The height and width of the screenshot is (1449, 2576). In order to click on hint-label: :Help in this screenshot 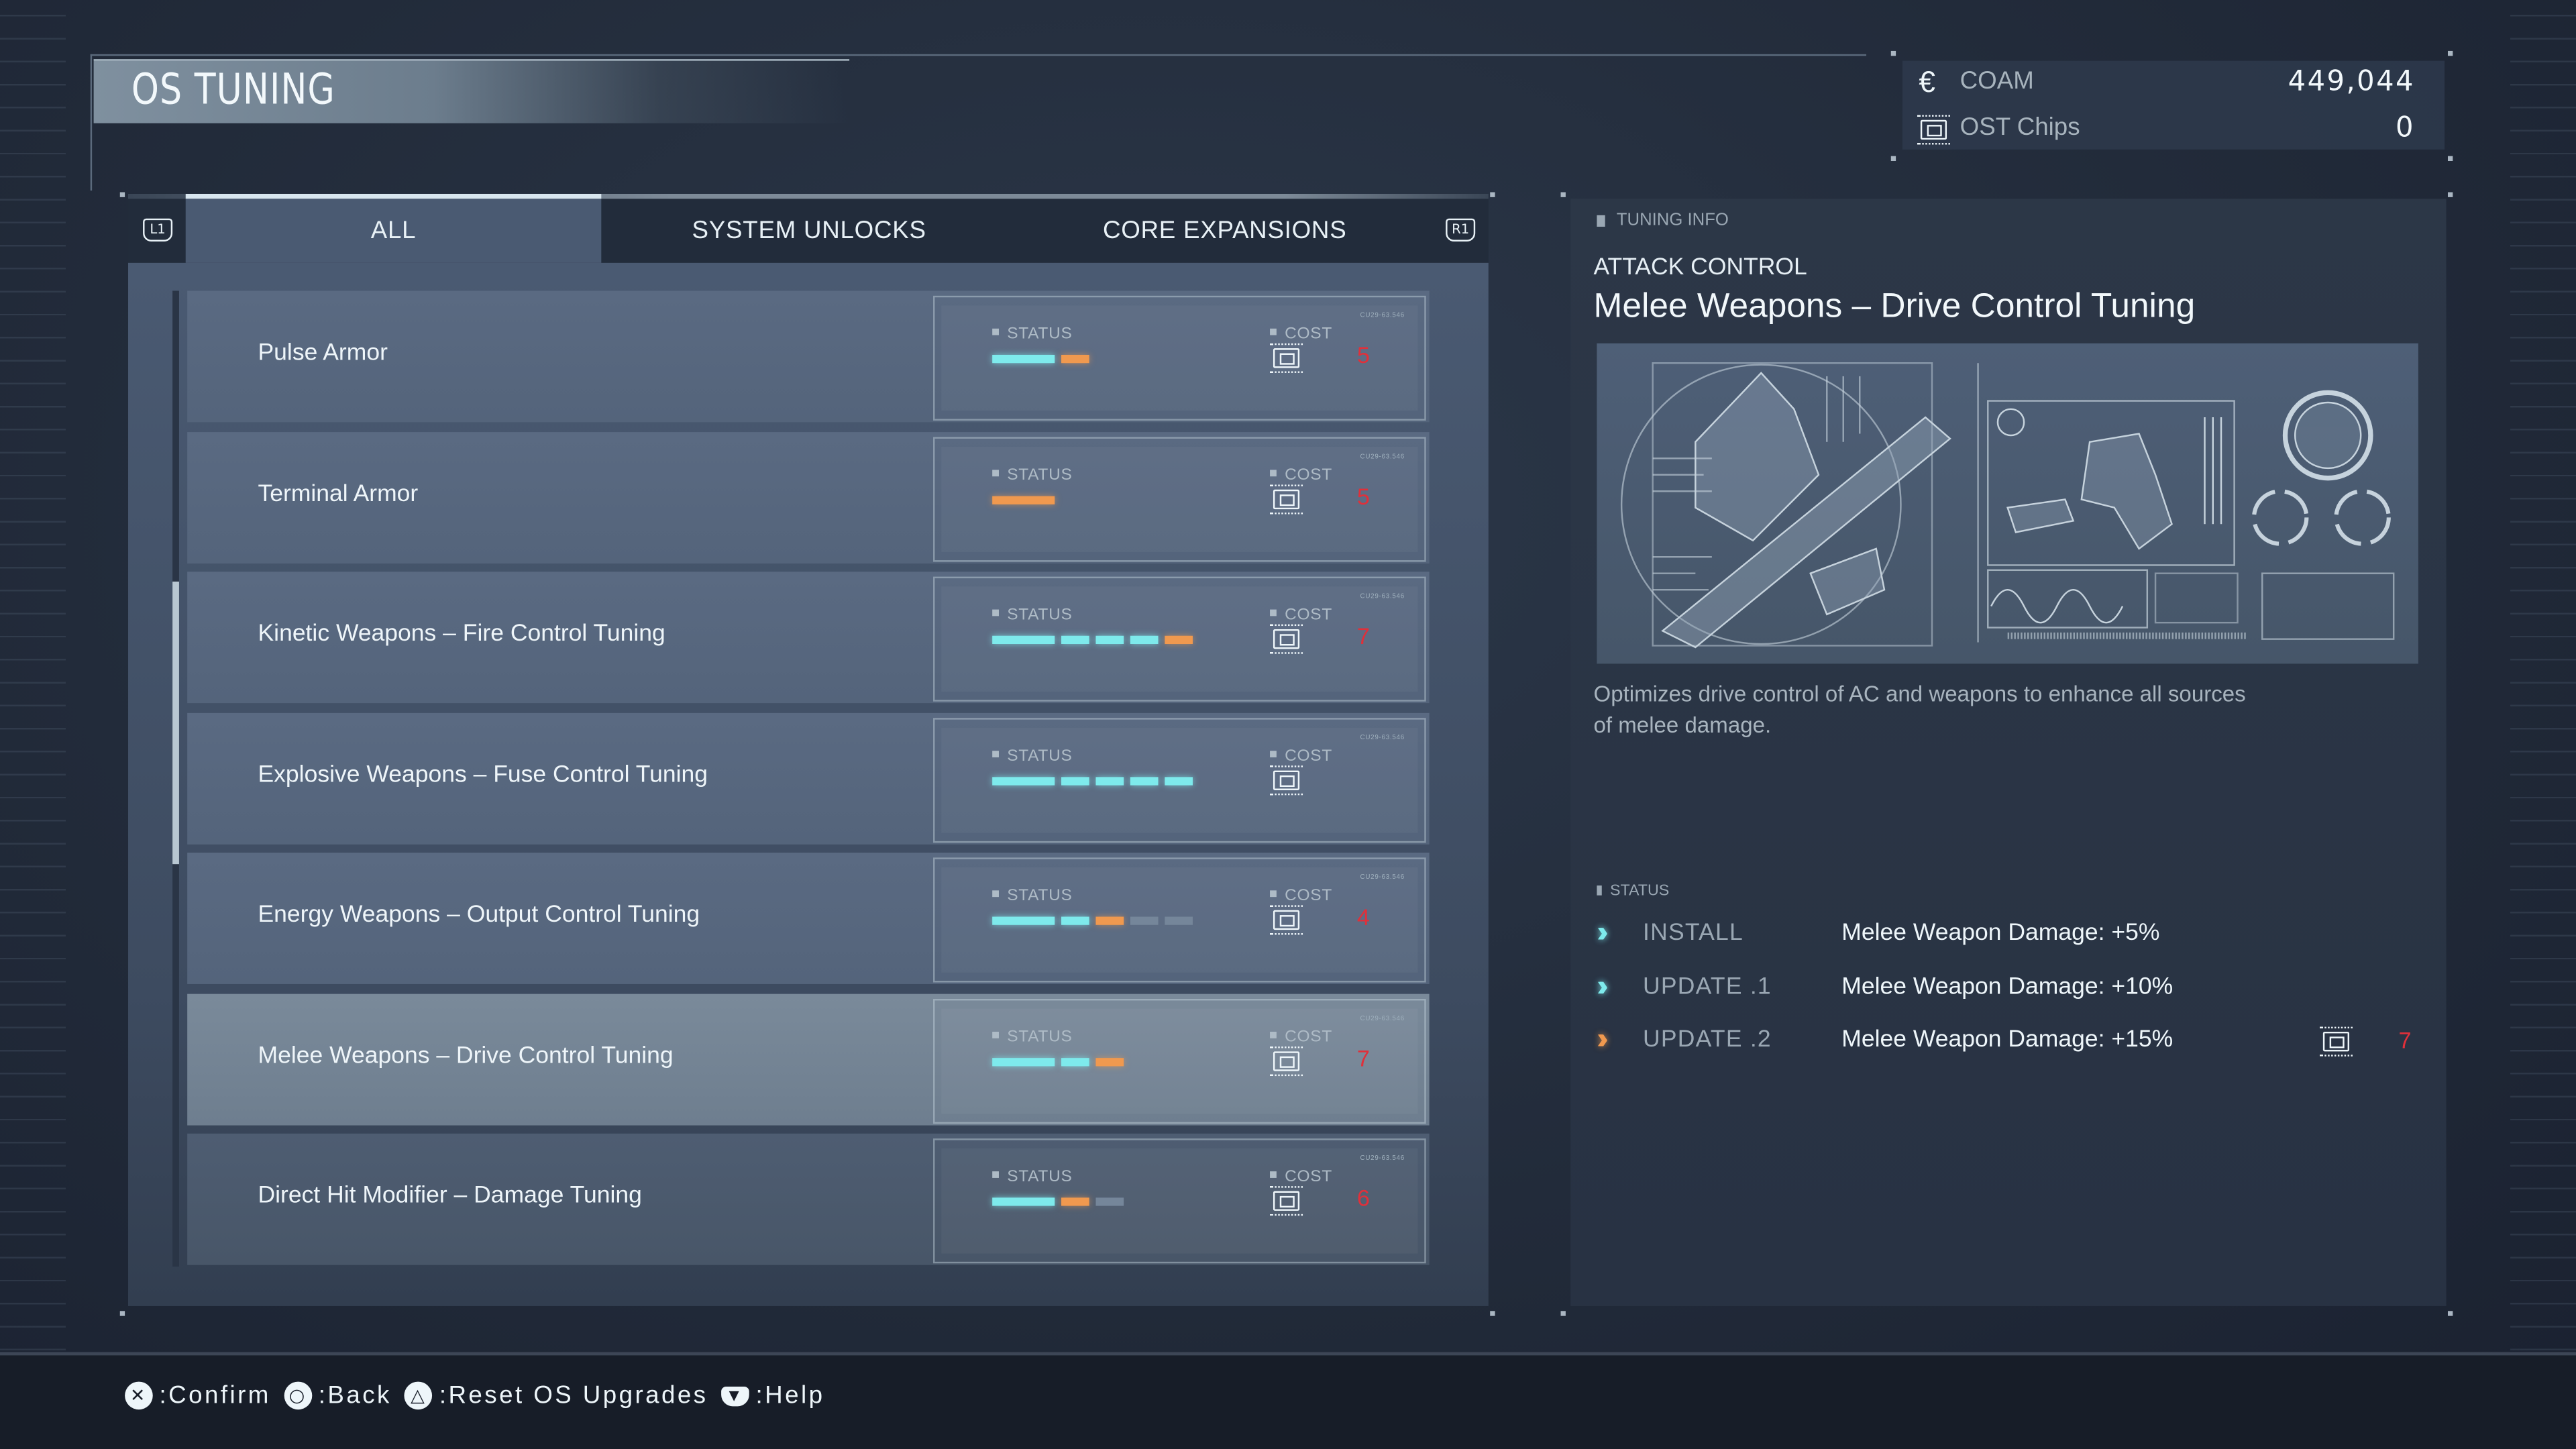, I will do `click(790, 1395)`.